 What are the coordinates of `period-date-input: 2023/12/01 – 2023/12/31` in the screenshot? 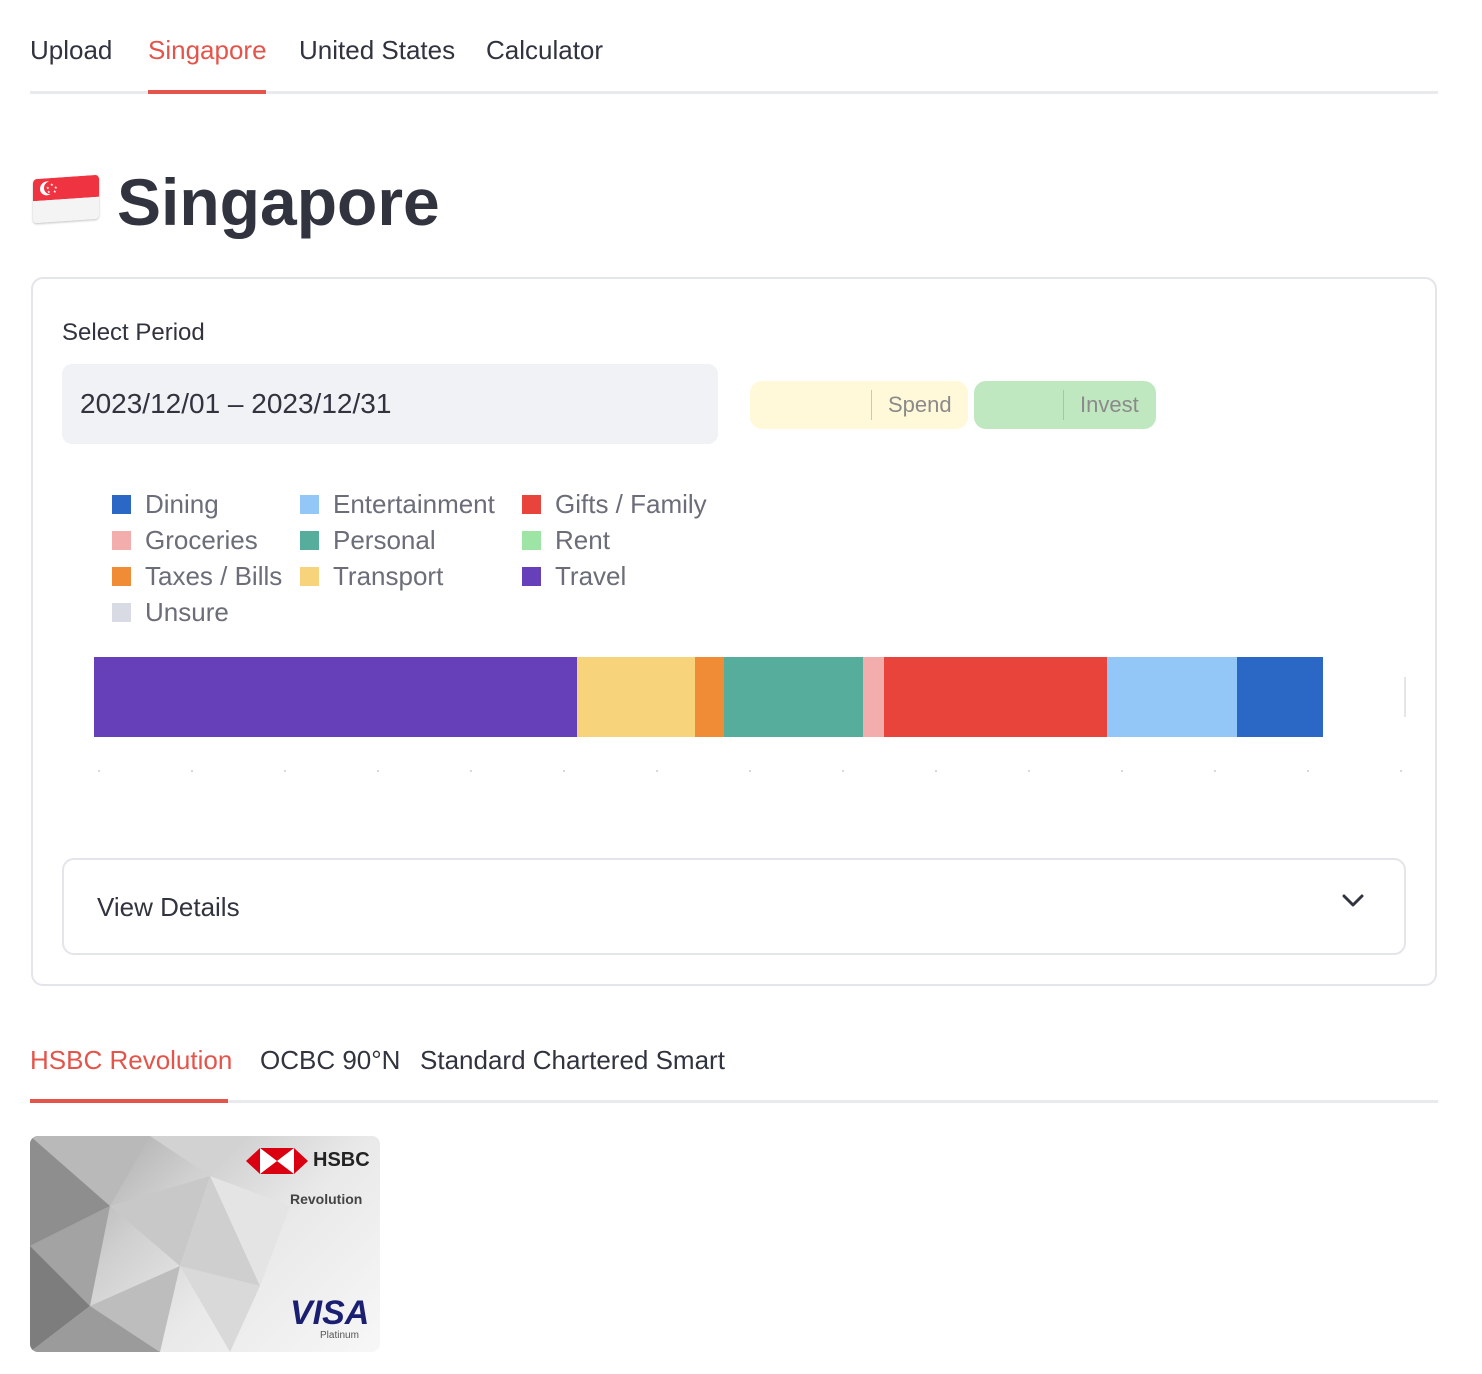 It's located at (390, 404).